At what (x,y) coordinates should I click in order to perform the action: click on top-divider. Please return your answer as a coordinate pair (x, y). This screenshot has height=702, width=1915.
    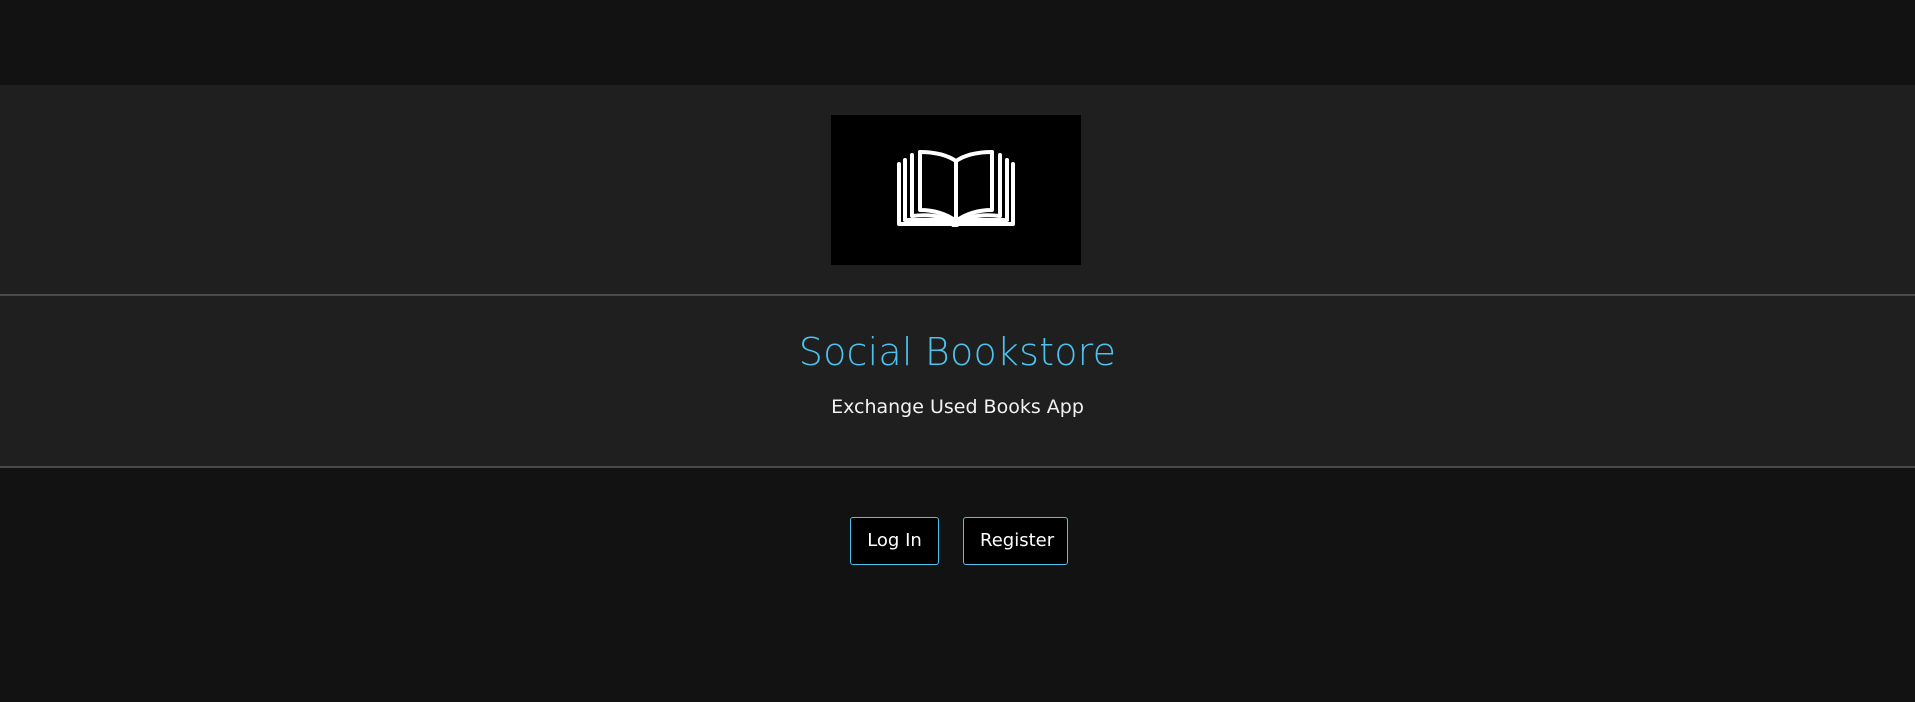
    Looking at the image, I should click on (957, 295).